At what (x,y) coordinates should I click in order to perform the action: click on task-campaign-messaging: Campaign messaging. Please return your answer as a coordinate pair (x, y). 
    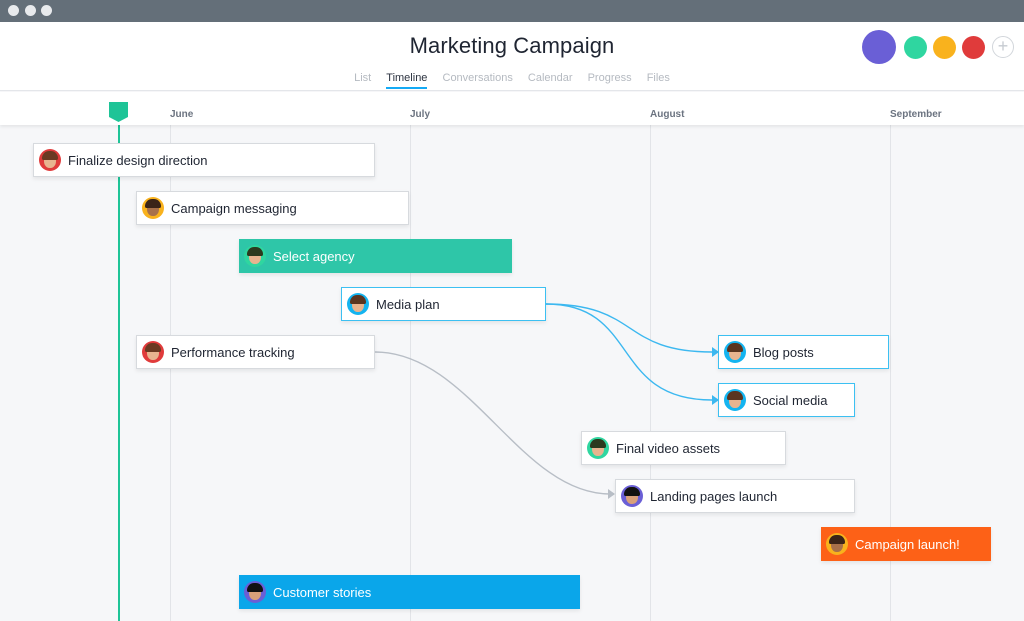
    Looking at the image, I should click on (272, 208).